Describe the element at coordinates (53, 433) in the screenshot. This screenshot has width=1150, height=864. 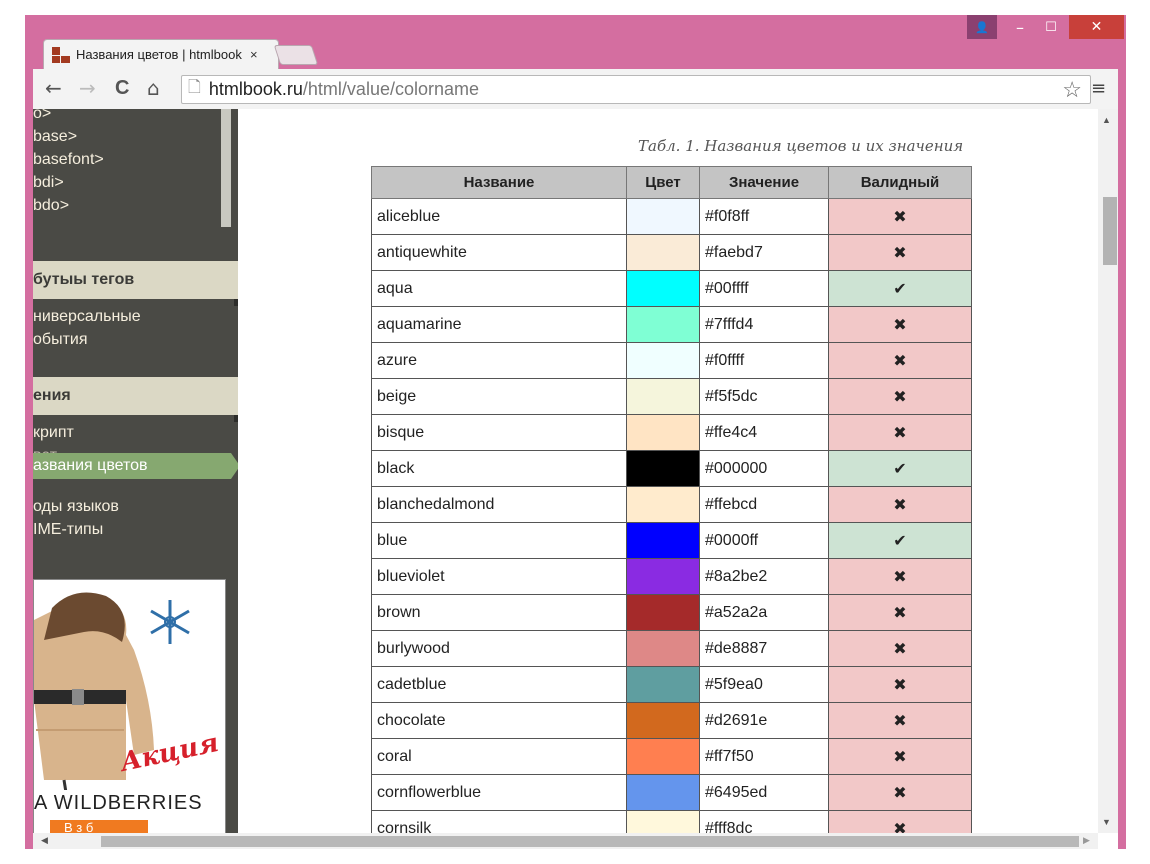
I see `sidebar-link: крипт` at that location.